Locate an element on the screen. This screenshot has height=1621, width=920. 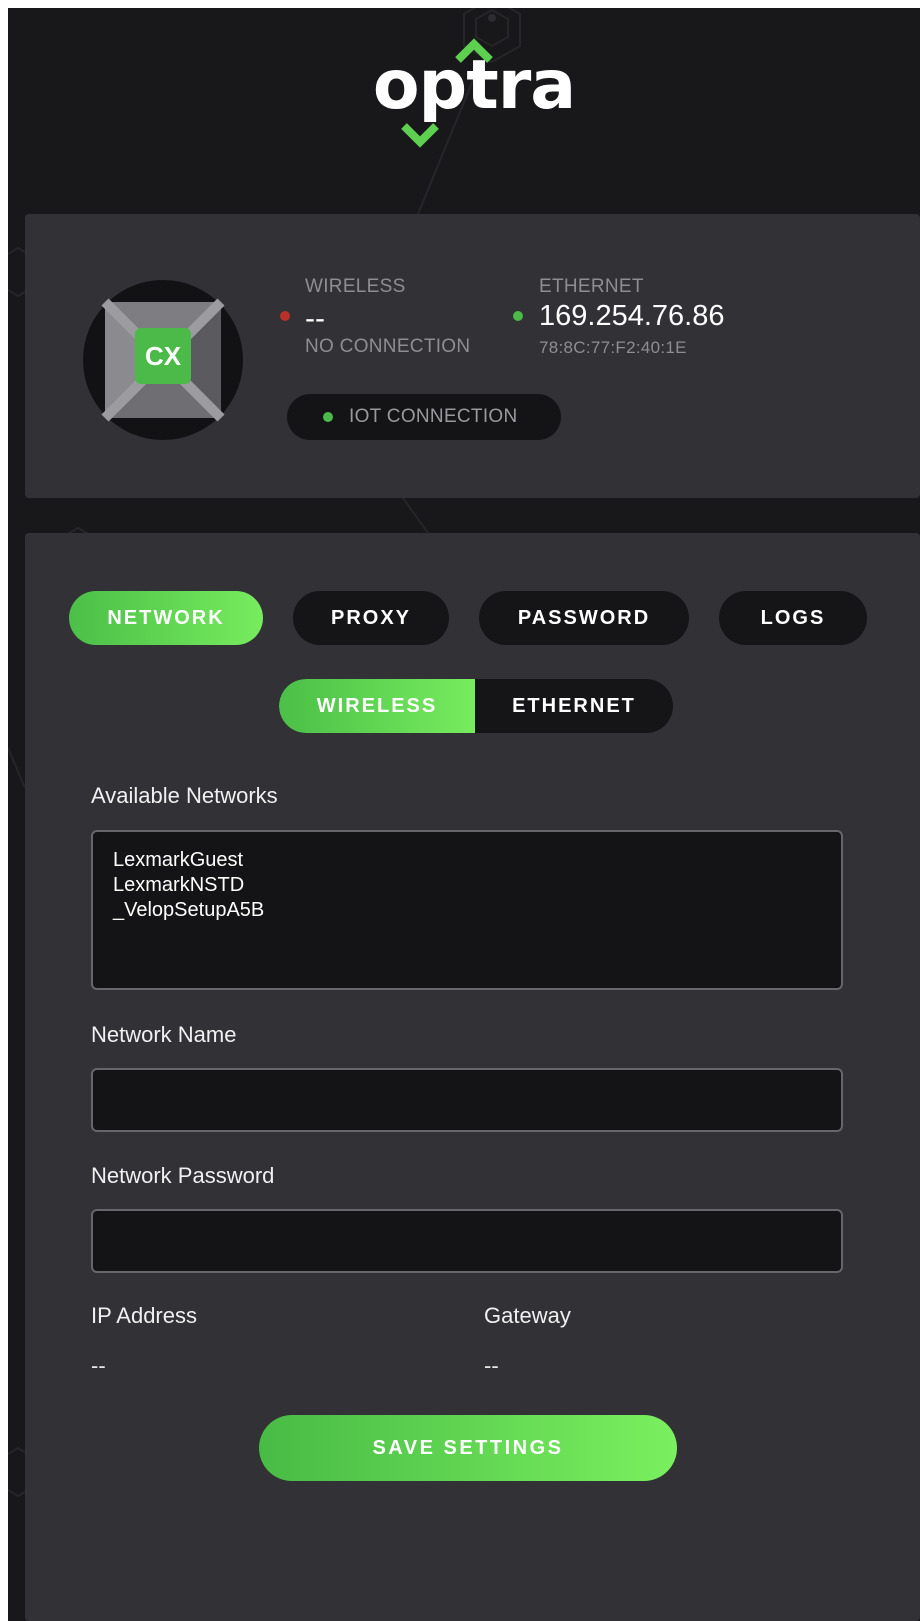
network-name-label: Network Name is located at coordinates (164, 1034).